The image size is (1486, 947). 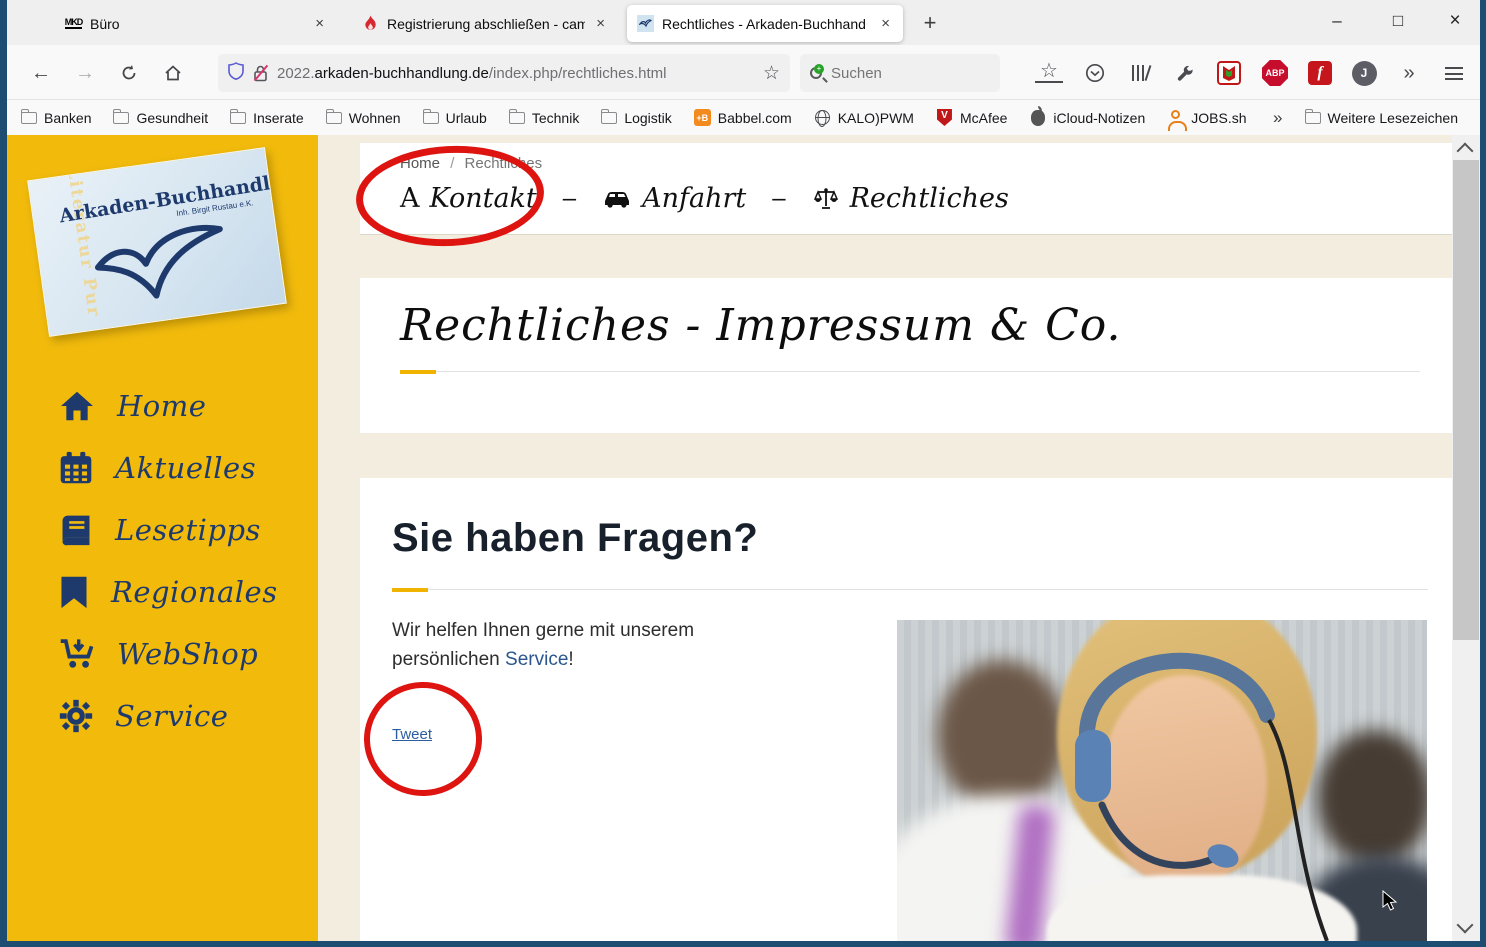 What do you see at coordinates (236, 73) in the screenshot?
I see `tracking-protection-shield-icon` at bounding box center [236, 73].